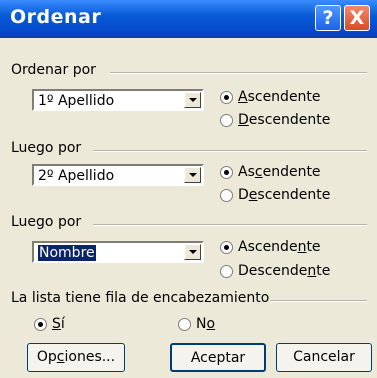  Describe the element at coordinates (188, 19) in the screenshot. I see `title-bar: Ordenar ? X` at that location.